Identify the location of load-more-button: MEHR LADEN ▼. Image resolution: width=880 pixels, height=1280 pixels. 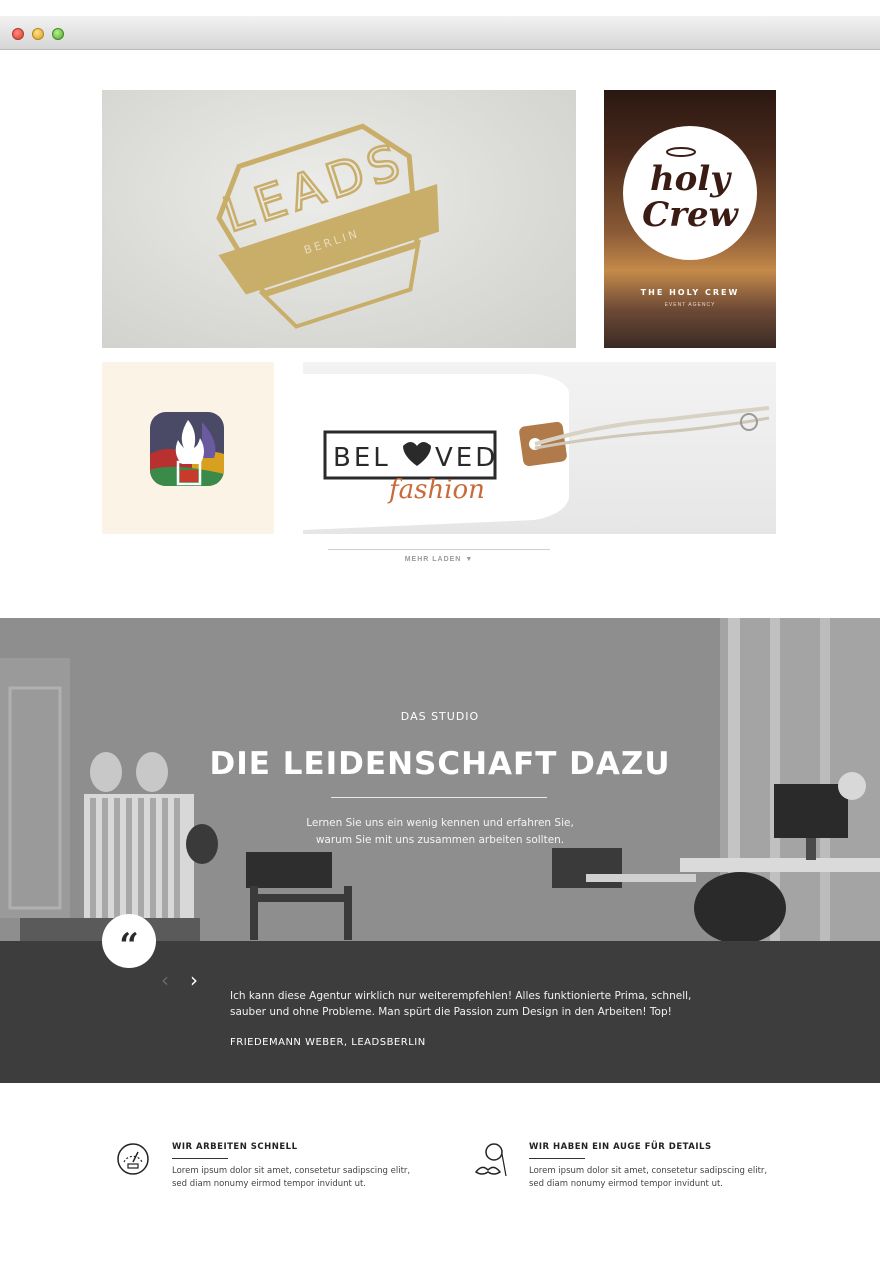
(439, 559).